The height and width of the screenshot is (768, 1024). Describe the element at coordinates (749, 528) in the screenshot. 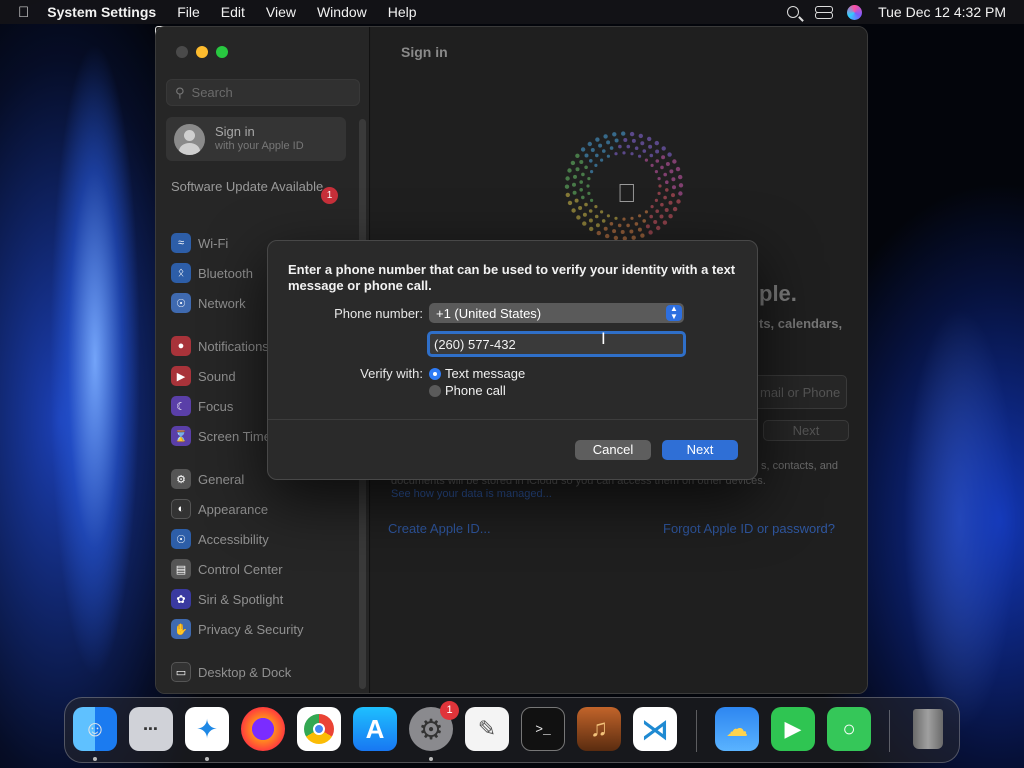

I see `forgot-password-link: Forgot Apple ID or password?` at that location.